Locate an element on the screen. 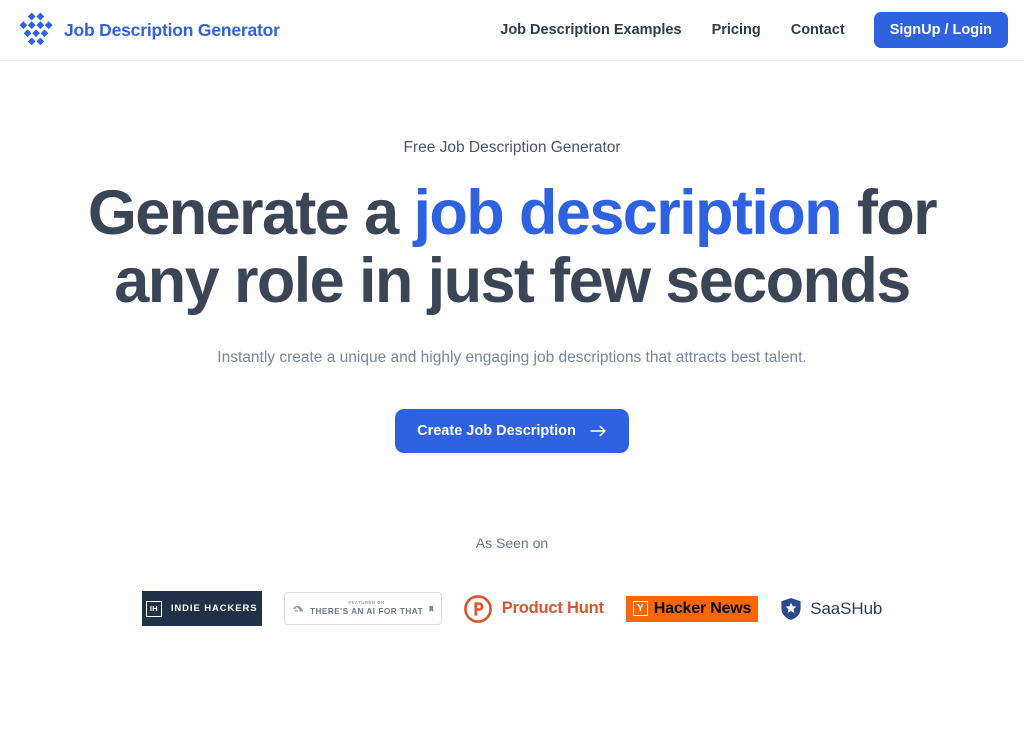 This screenshot has width=1024, height=730. logo-product-hunt: Product Hunt is located at coordinates (533, 608).